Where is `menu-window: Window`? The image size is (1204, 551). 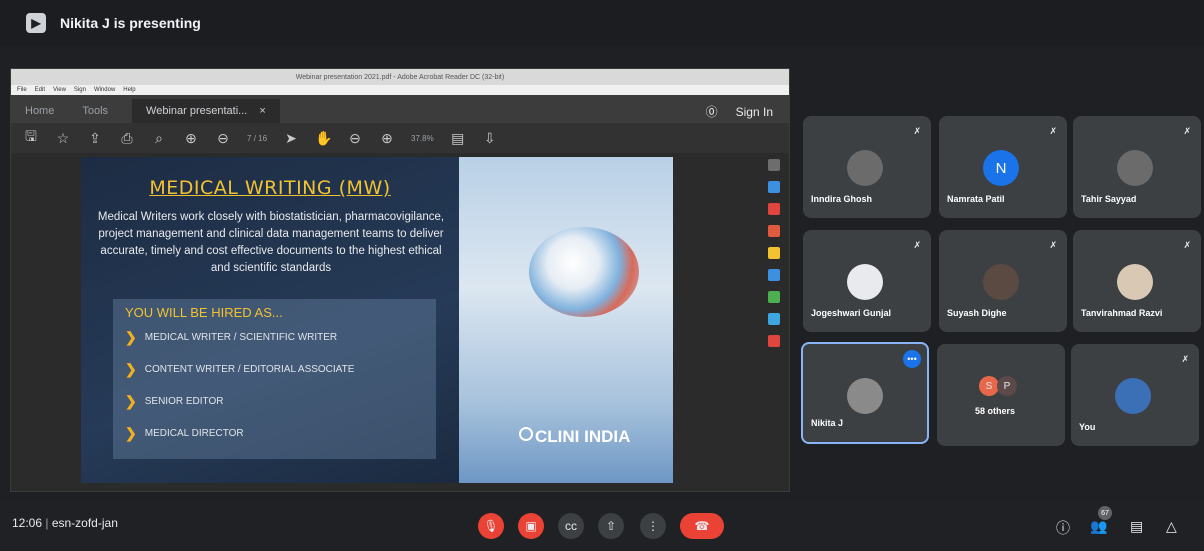
menu-window: Window is located at coordinates (104, 90).